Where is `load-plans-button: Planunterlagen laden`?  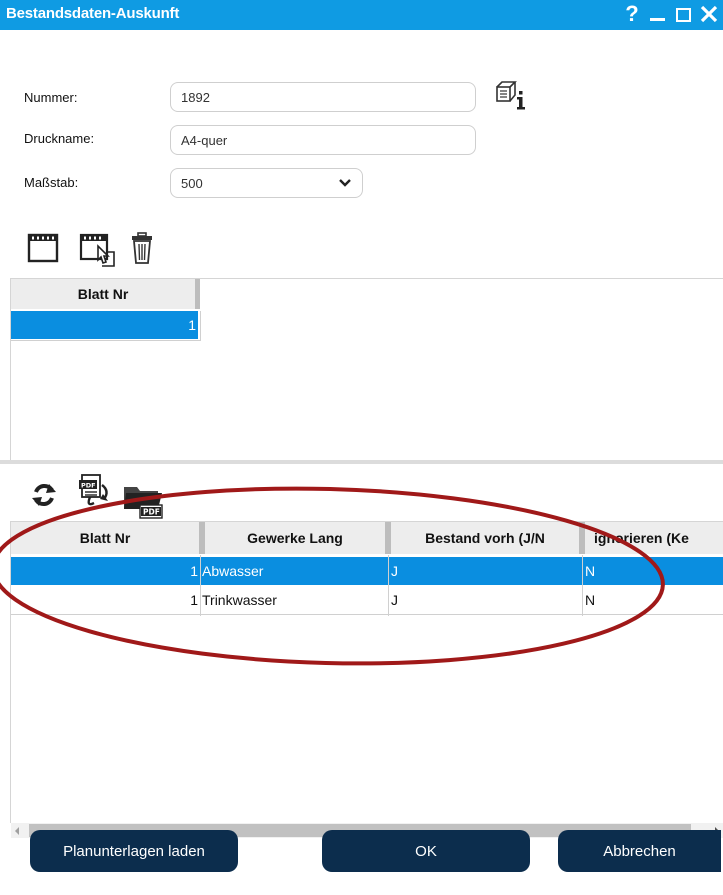 load-plans-button: Planunterlagen laden is located at coordinates (134, 851).